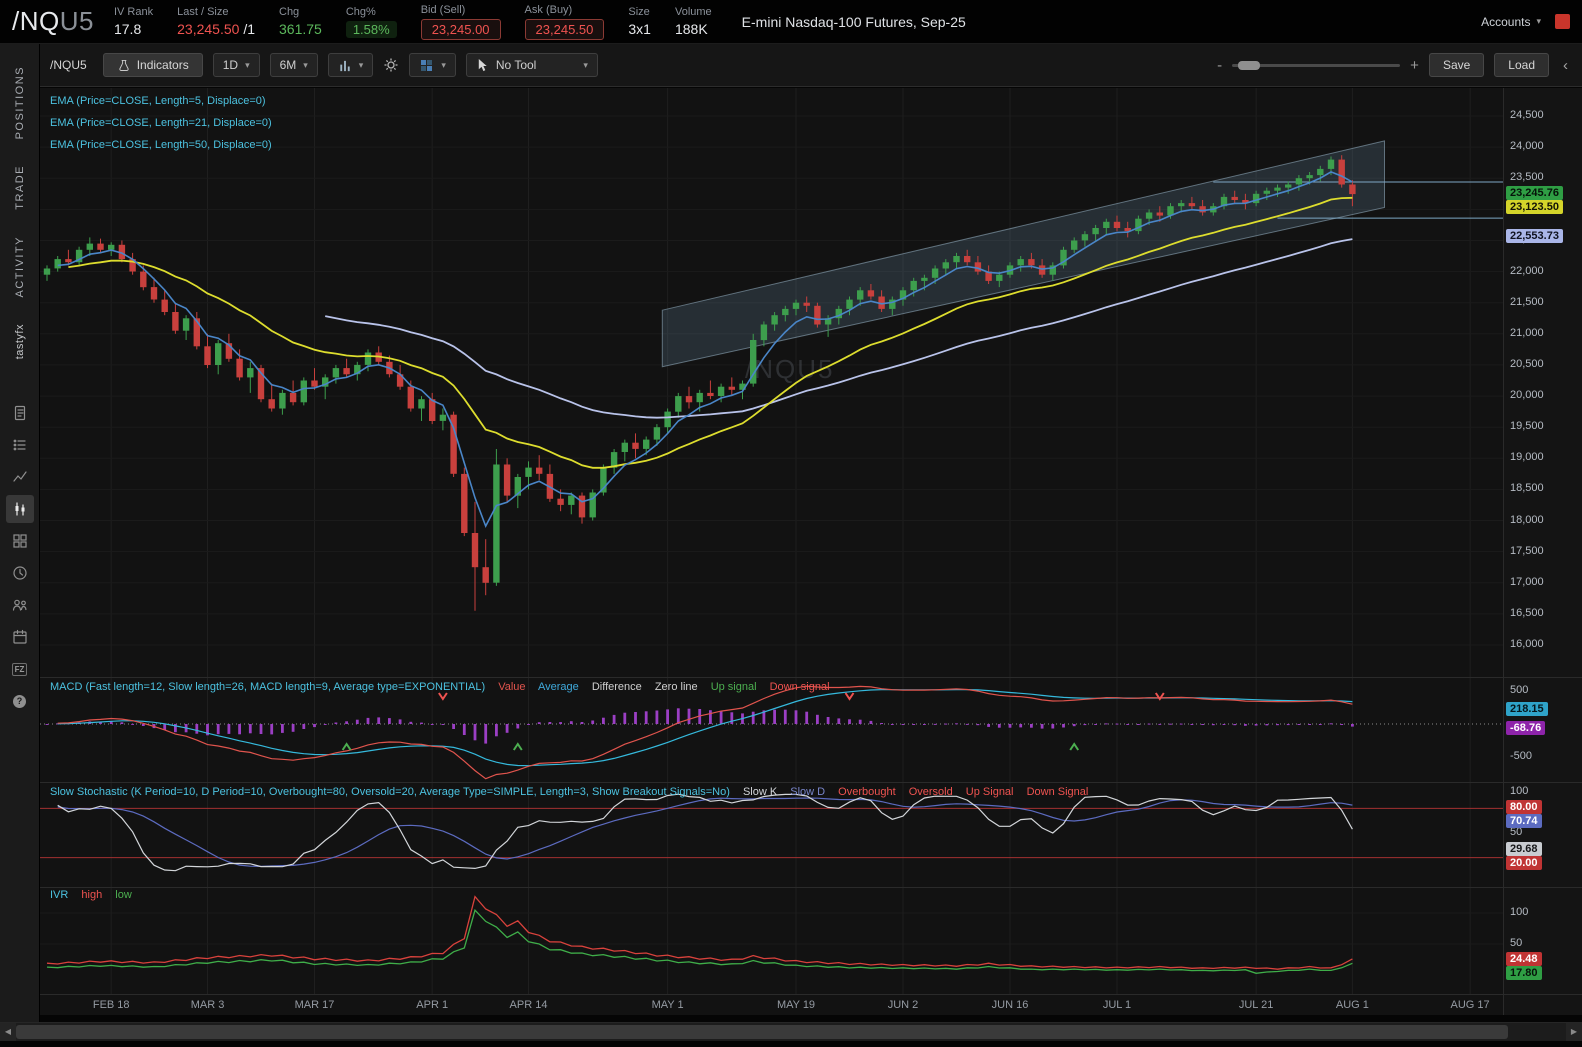  Describe the element at coordinates (124, 65) in the screenshot. I see `flask-icon` at that location.